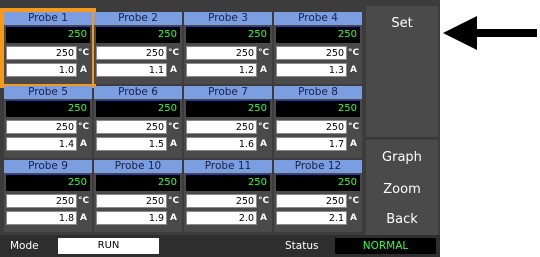 This screenshot has width=540, height=257. What do you see at coordinates (318, 18) in the screenshot?
I see `probe-name: Probe 4` at bounding box center [318, 18].